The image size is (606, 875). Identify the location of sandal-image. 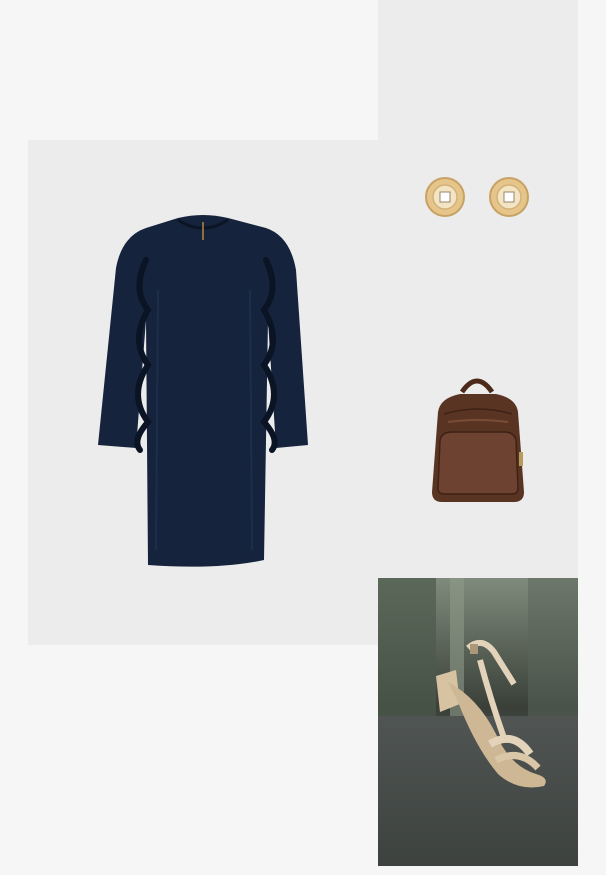
(478, 722).